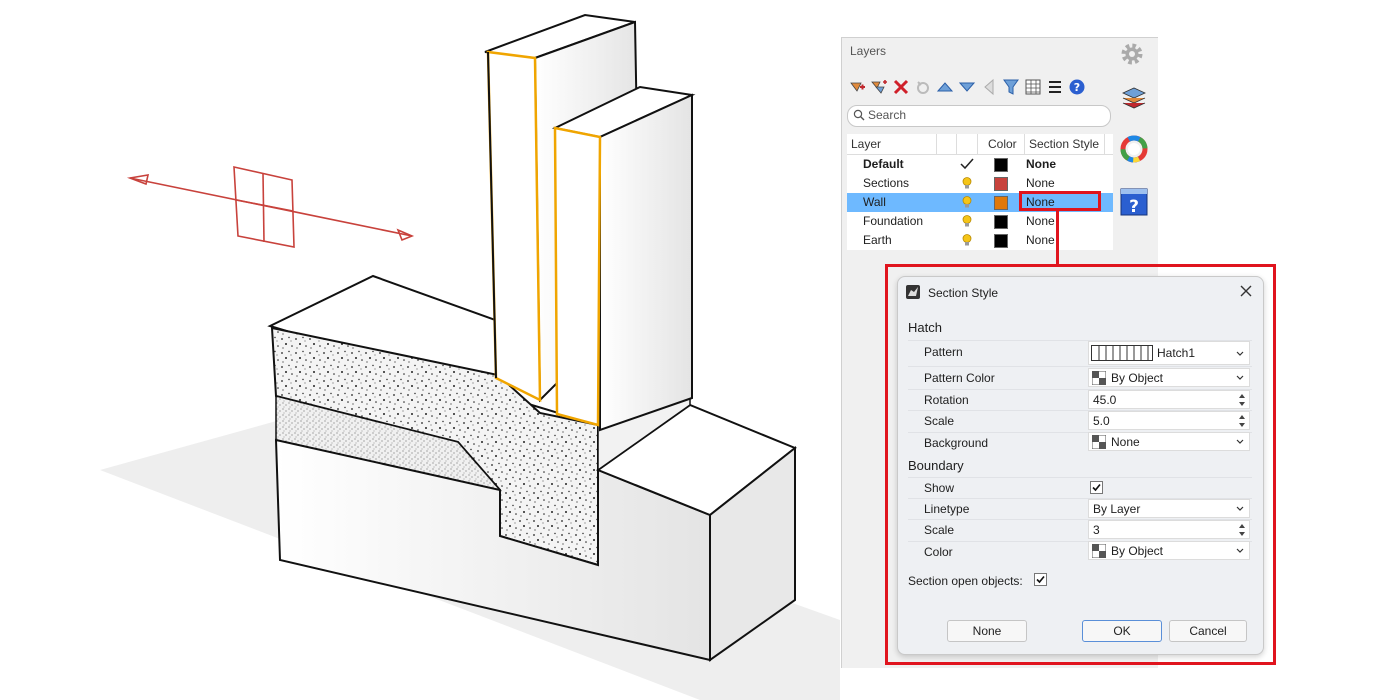  Describe the element at coordinates (963, 293) in the screenshot. I see `dialog-title: Section Style` at that location.